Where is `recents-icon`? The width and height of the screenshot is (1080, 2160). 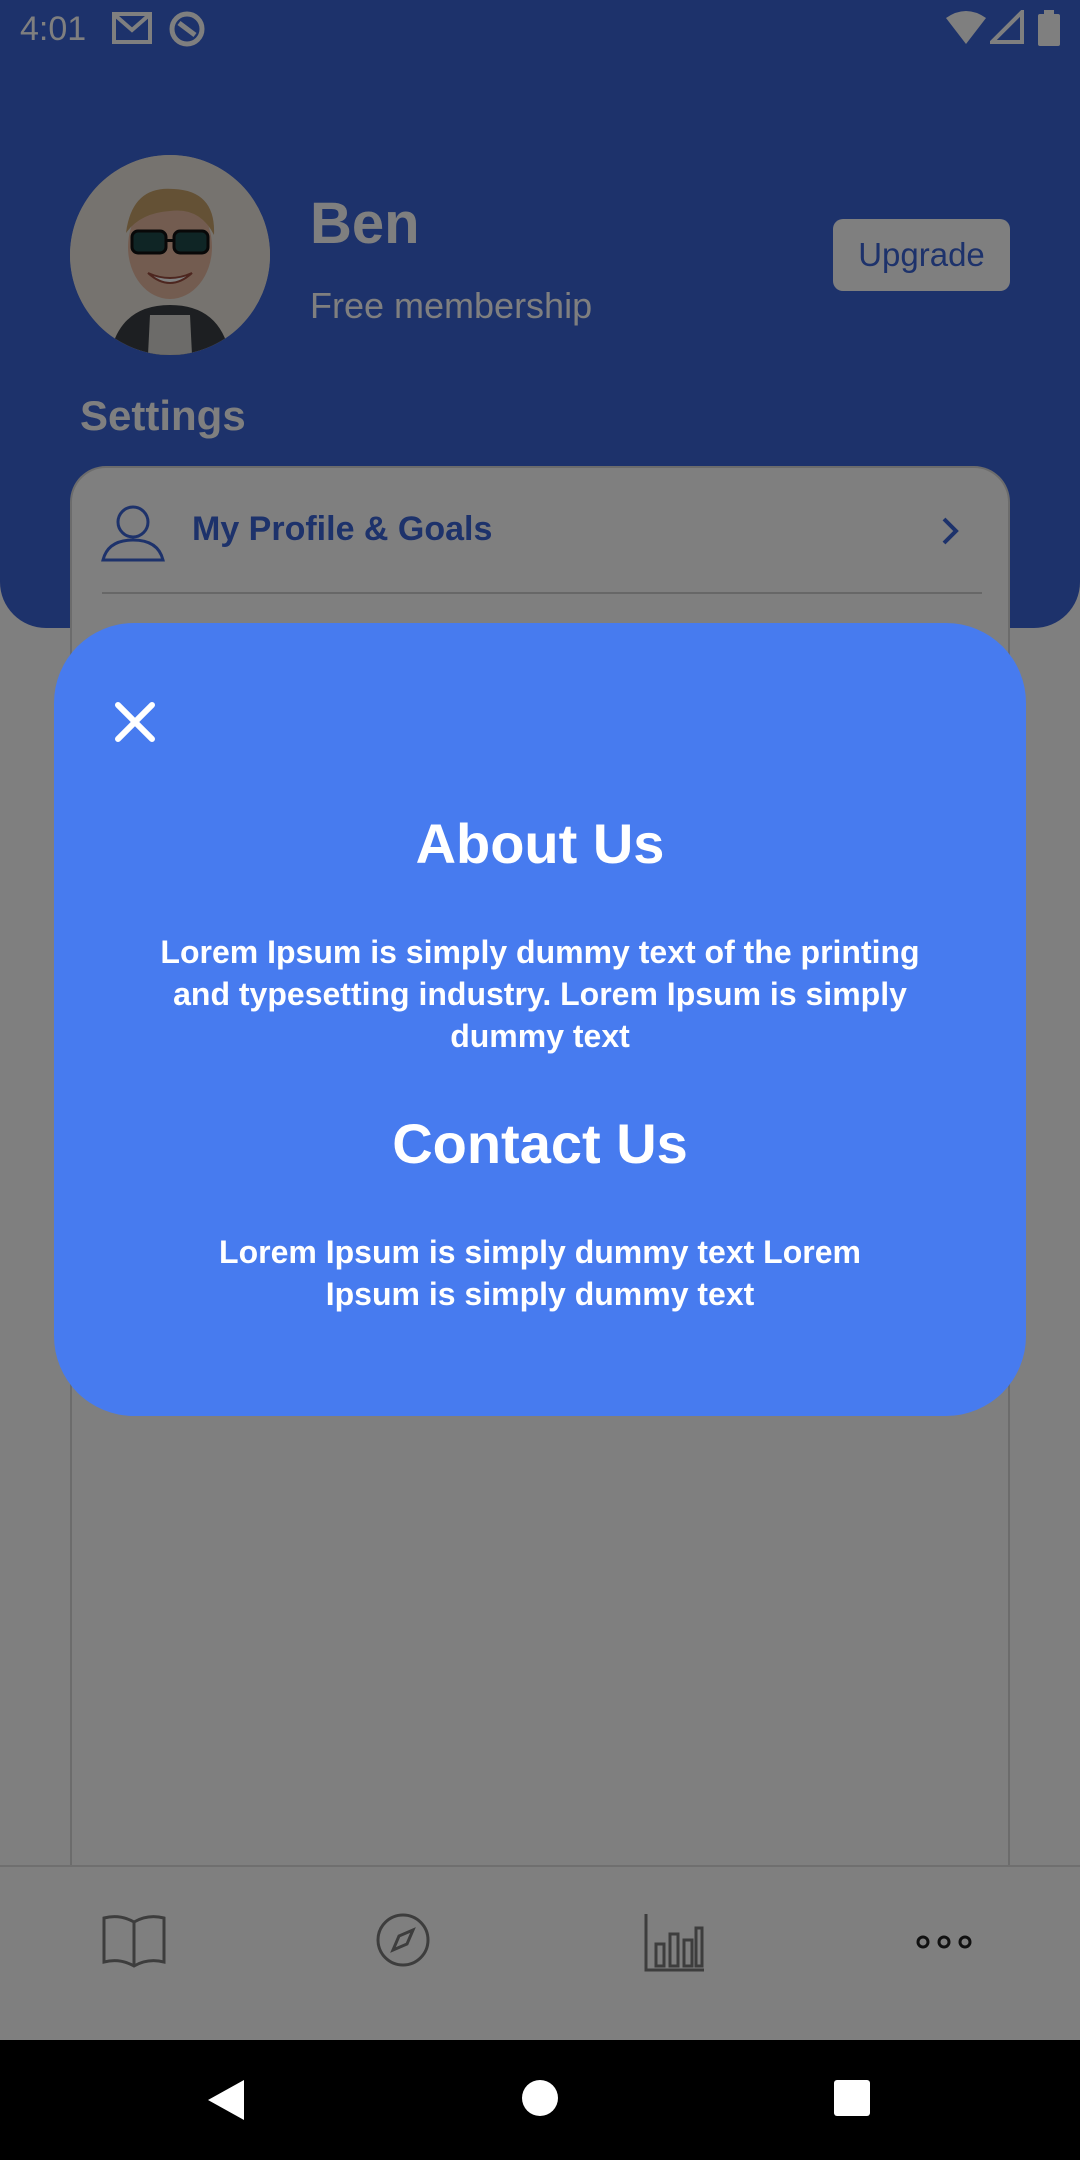
recents-icon is located at coordinates (852, 2100).